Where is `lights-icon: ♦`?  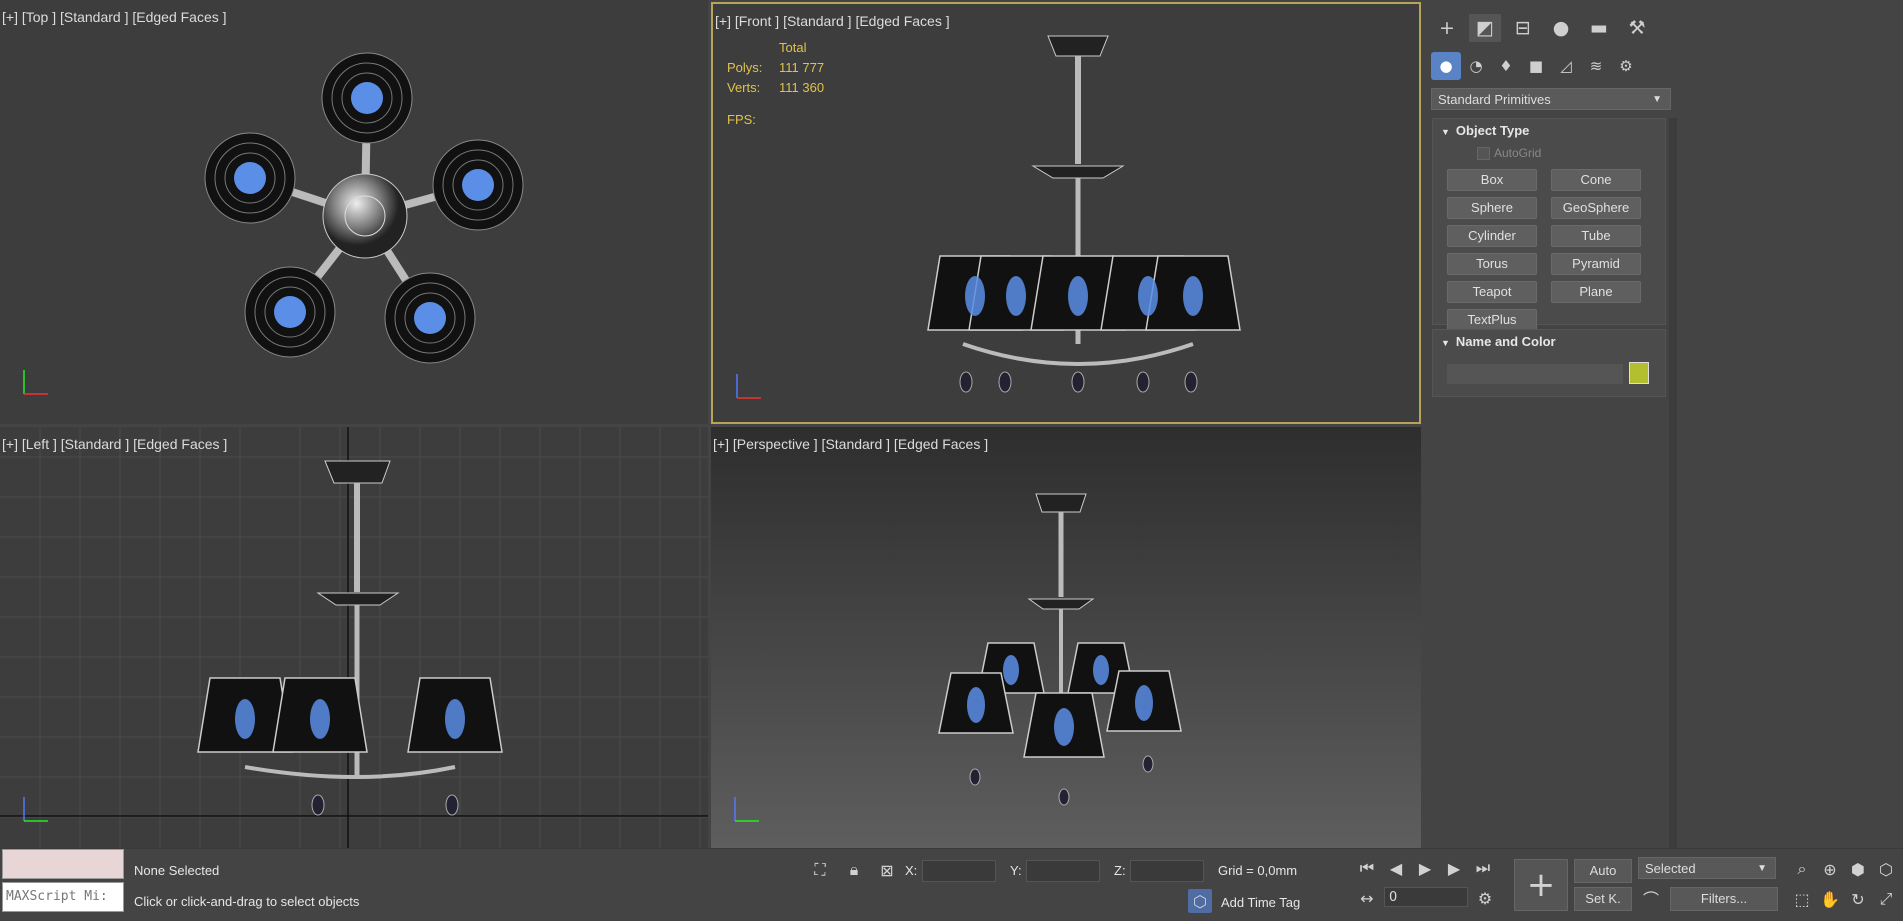 lights-icon: ♦ is located at coordinates (1506, 66).